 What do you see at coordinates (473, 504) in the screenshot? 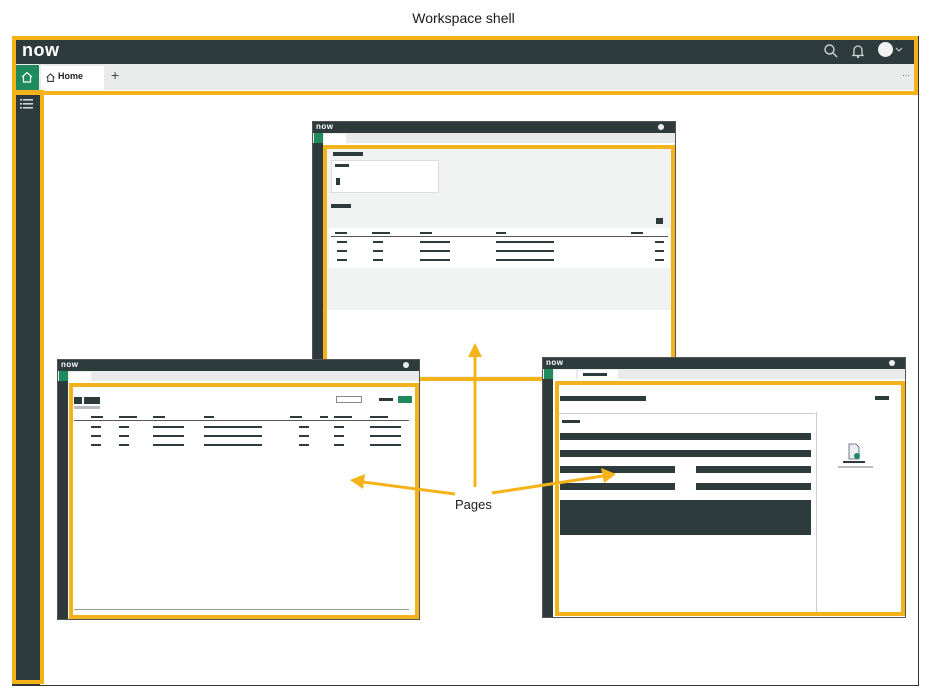
I see `pages-label: Pages` at bounding box center [473, 504].